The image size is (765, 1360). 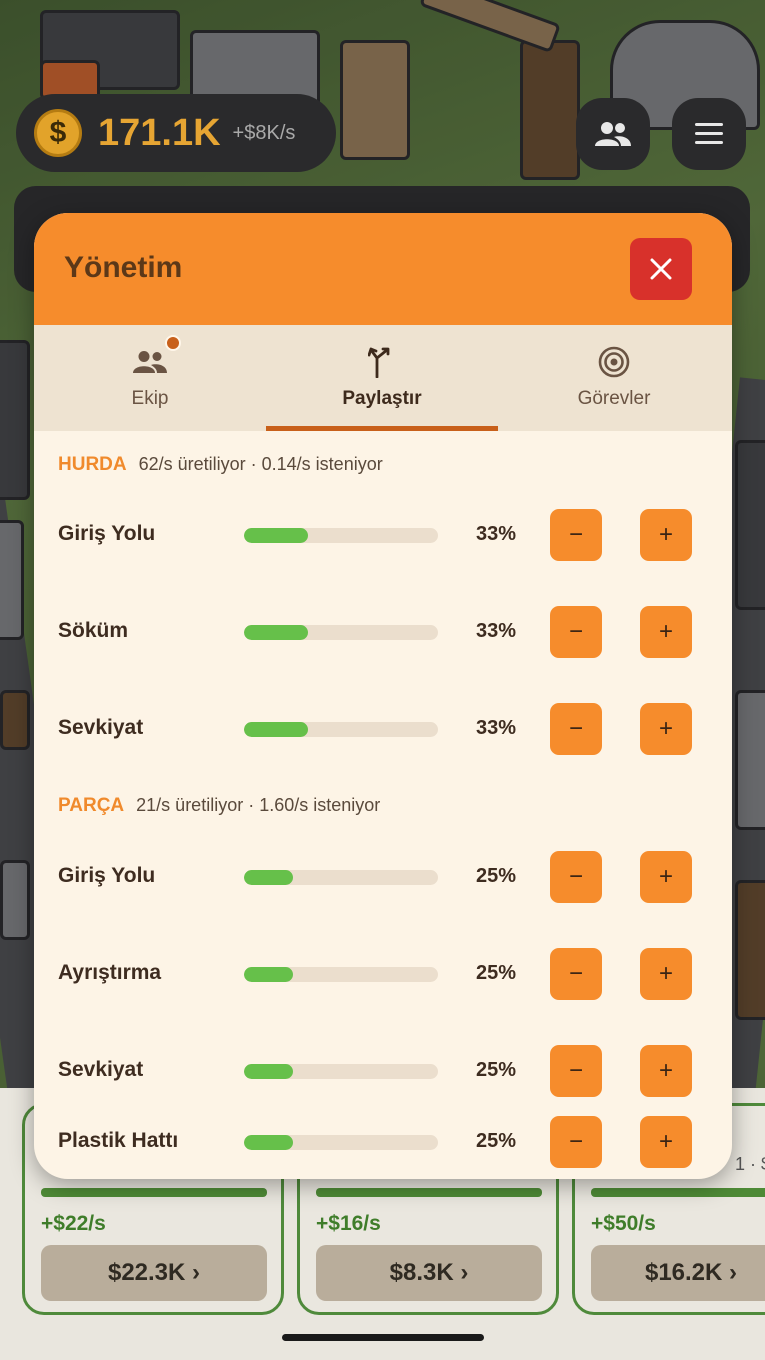 I want to click on tab-ekip: Ekip, so click(x=150, y=378).